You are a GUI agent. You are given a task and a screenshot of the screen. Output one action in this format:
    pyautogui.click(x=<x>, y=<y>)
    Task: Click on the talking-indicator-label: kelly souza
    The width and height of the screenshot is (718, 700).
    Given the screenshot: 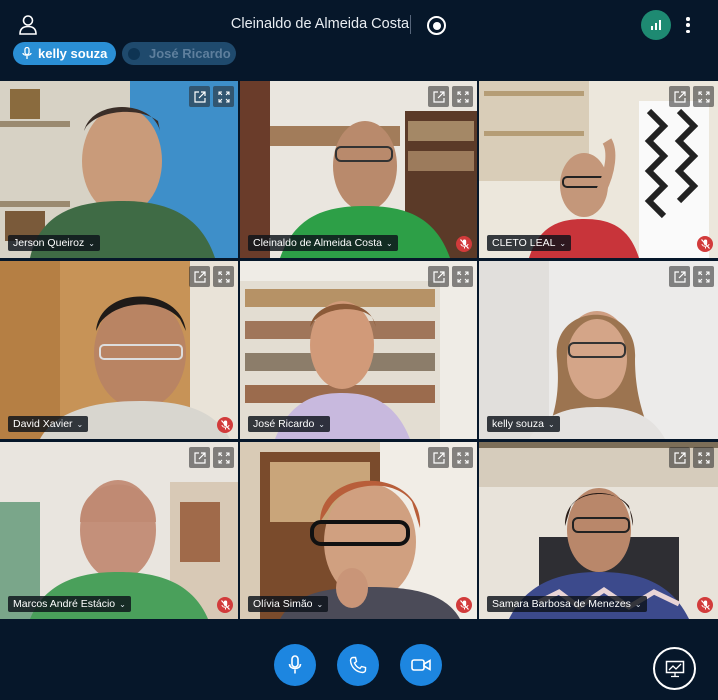 What is the action you would take?
    pyautogui.click(x=73, y=53)
    